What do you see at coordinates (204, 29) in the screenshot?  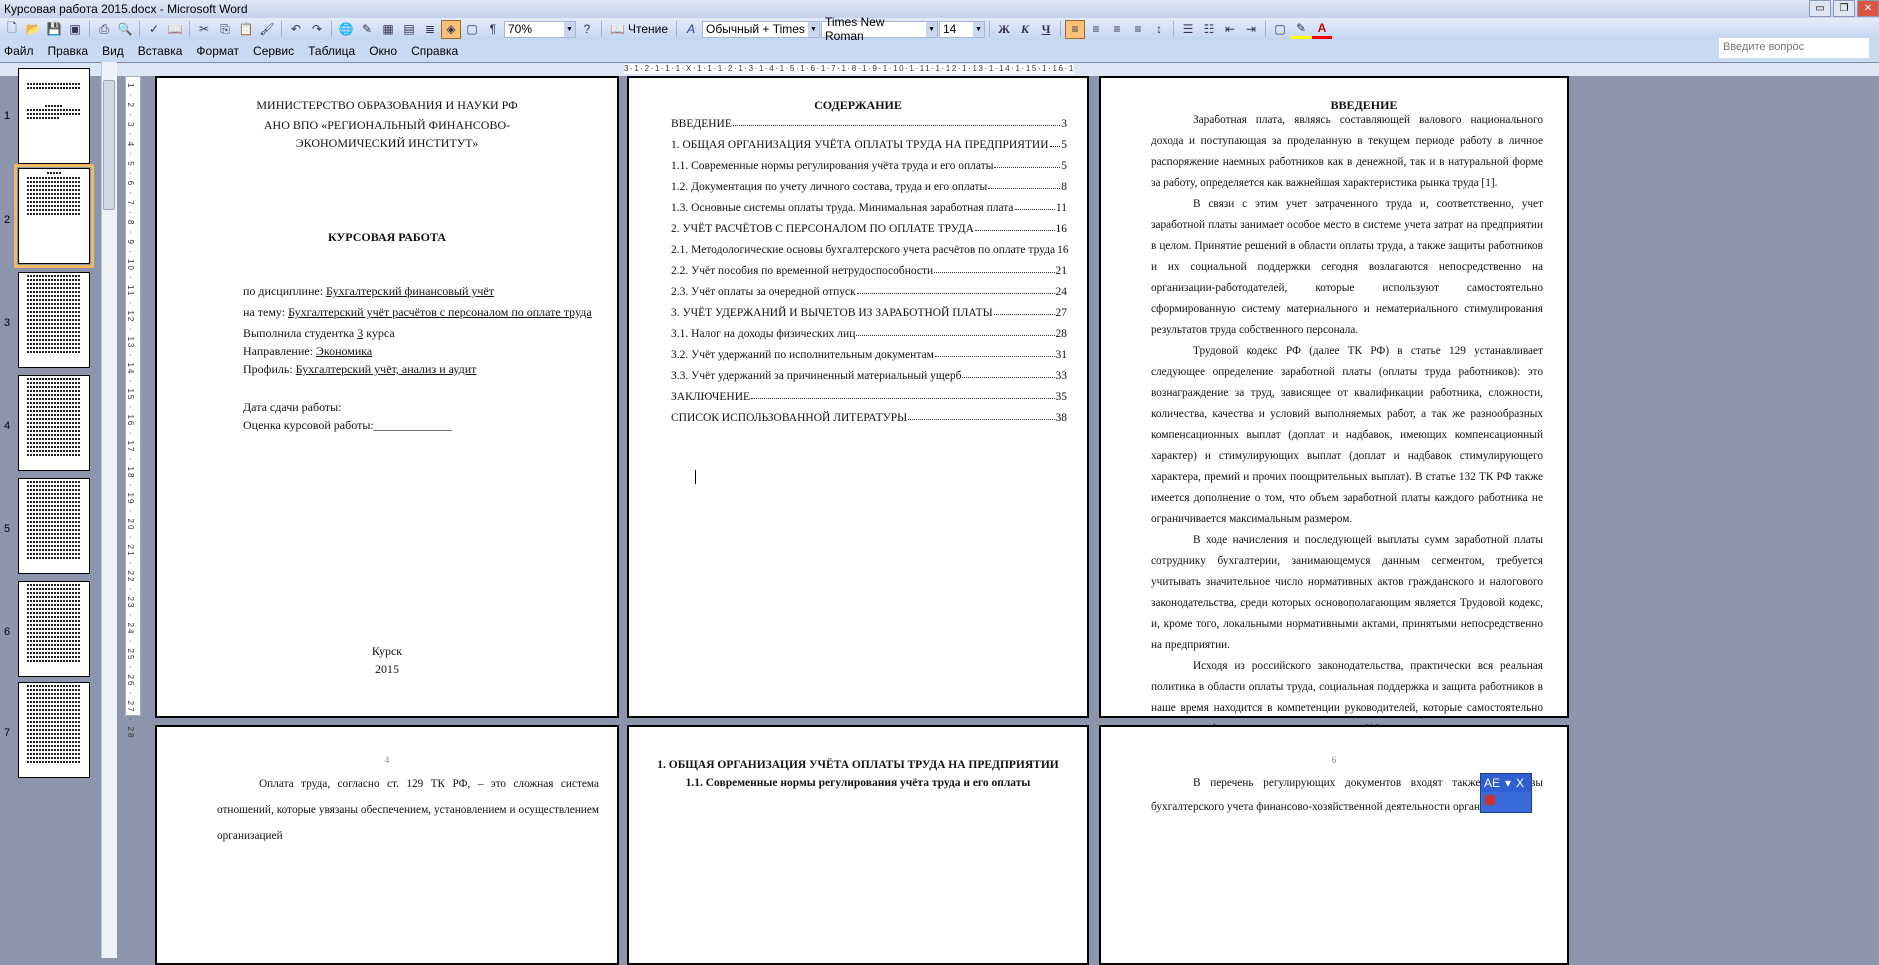 I see `cut-icon: ✂` at bounding box center [204, 29].